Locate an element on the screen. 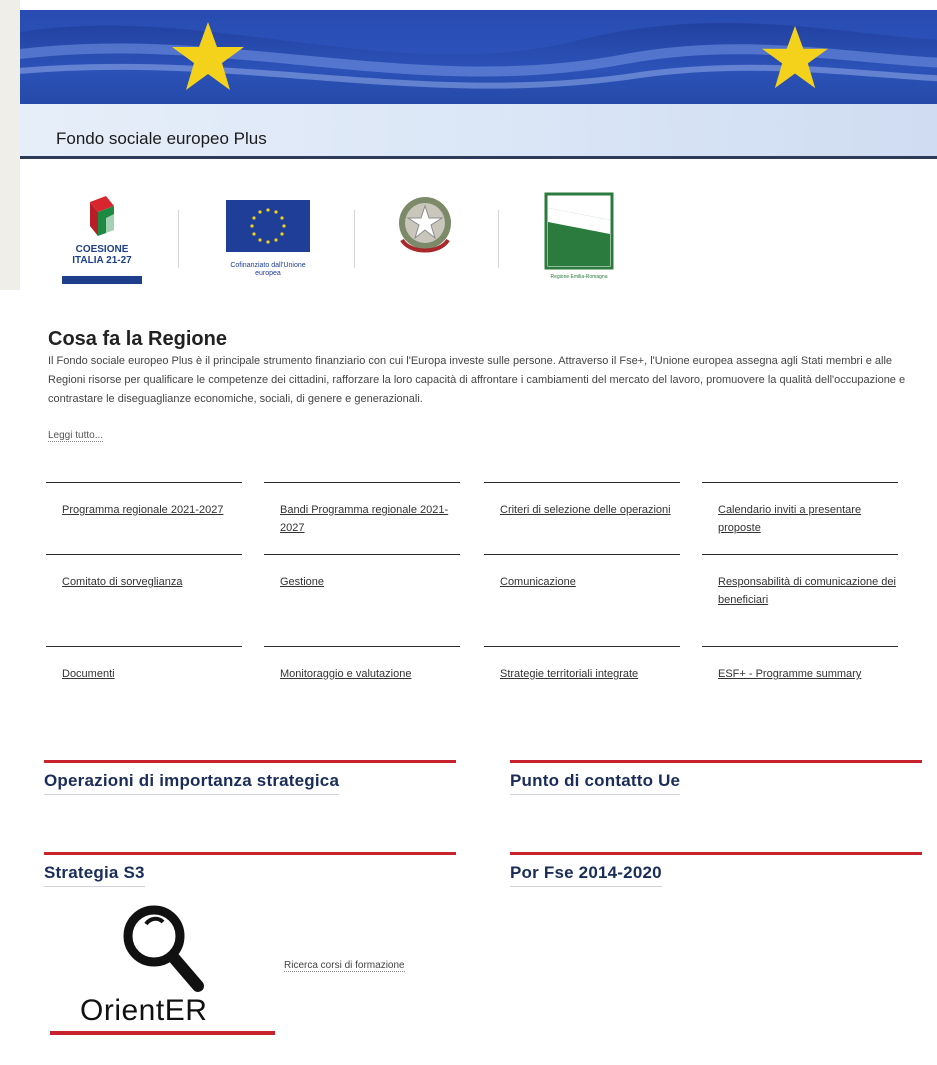 Image resolution: width=937 pixels, height=1065 pixels. coesione-line1: COESIONE is located at coordinates (102, 249).